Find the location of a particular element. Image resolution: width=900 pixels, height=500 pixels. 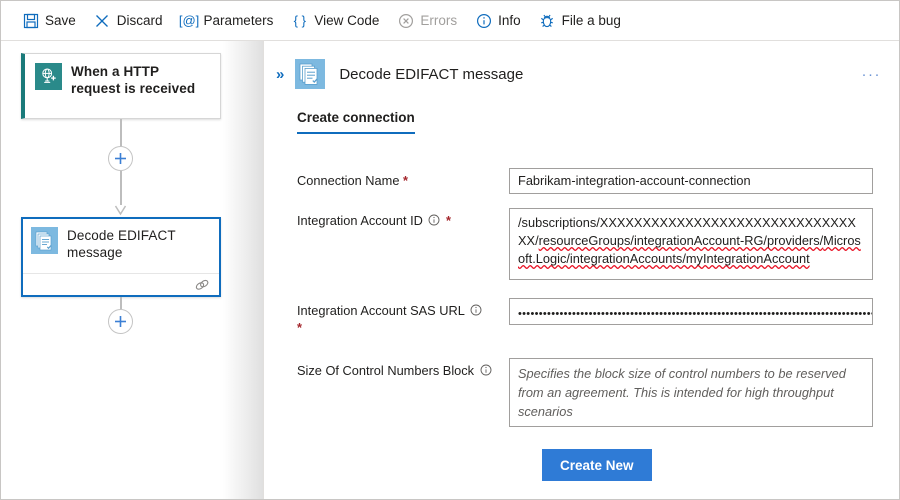

discard-button: Discard is located at coordinates (128, 21).